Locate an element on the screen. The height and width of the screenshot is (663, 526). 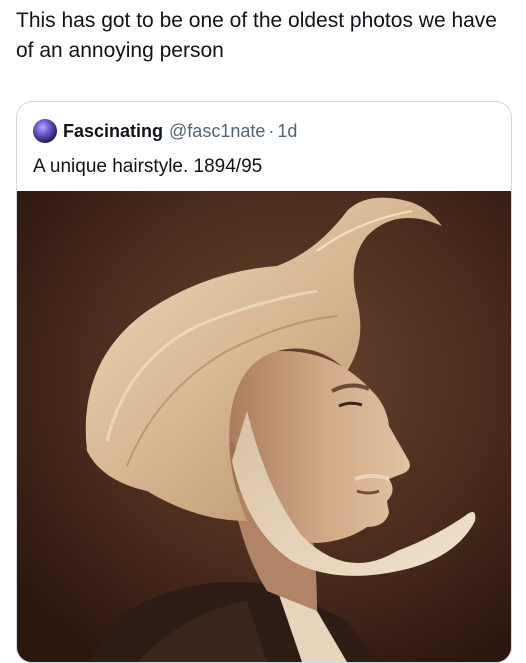
display-name: Fascinating is located at coordinates (113, 131).